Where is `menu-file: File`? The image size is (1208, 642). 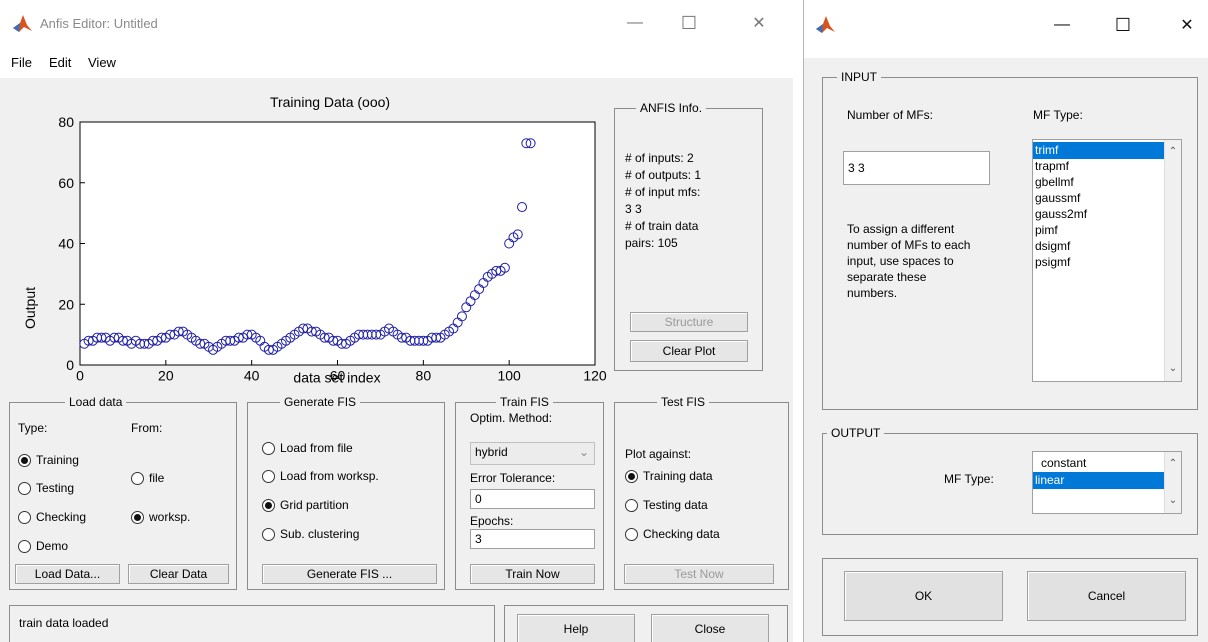
menu-file: File is located at coordinates (21, 62).